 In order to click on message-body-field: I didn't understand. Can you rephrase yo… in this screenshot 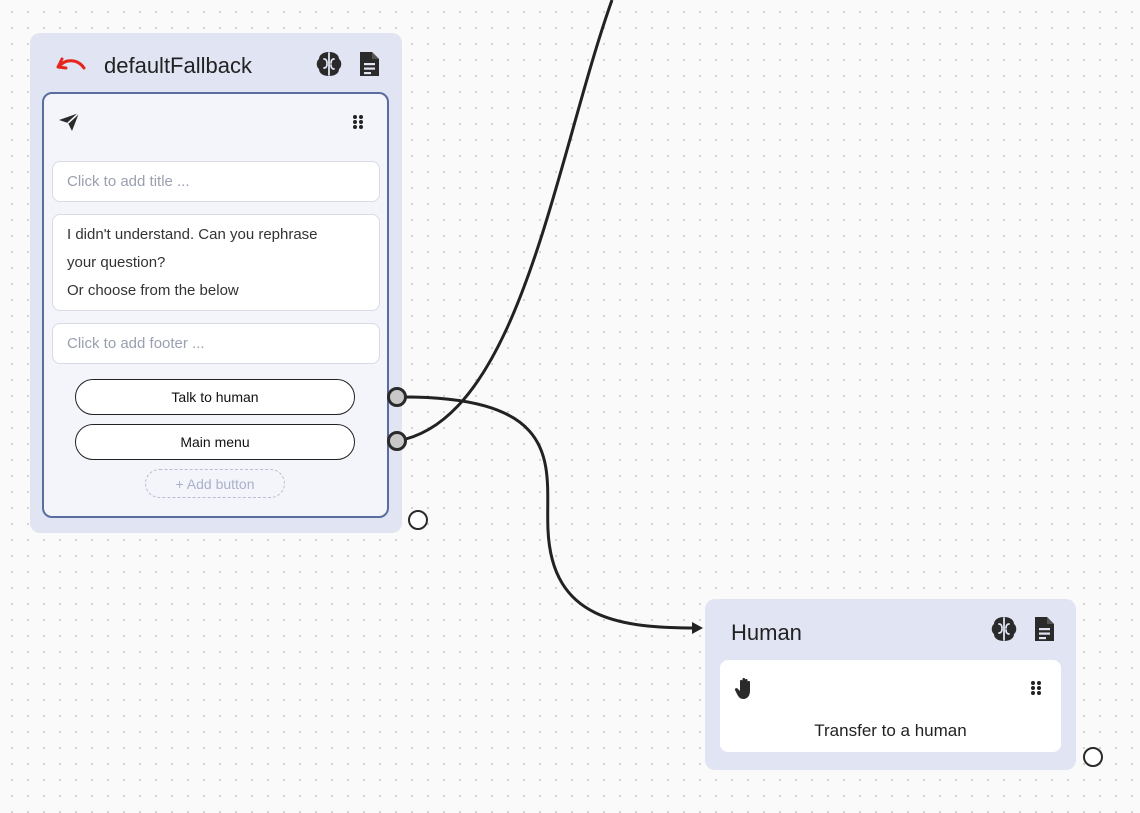, I will do `click(216, 262)`.